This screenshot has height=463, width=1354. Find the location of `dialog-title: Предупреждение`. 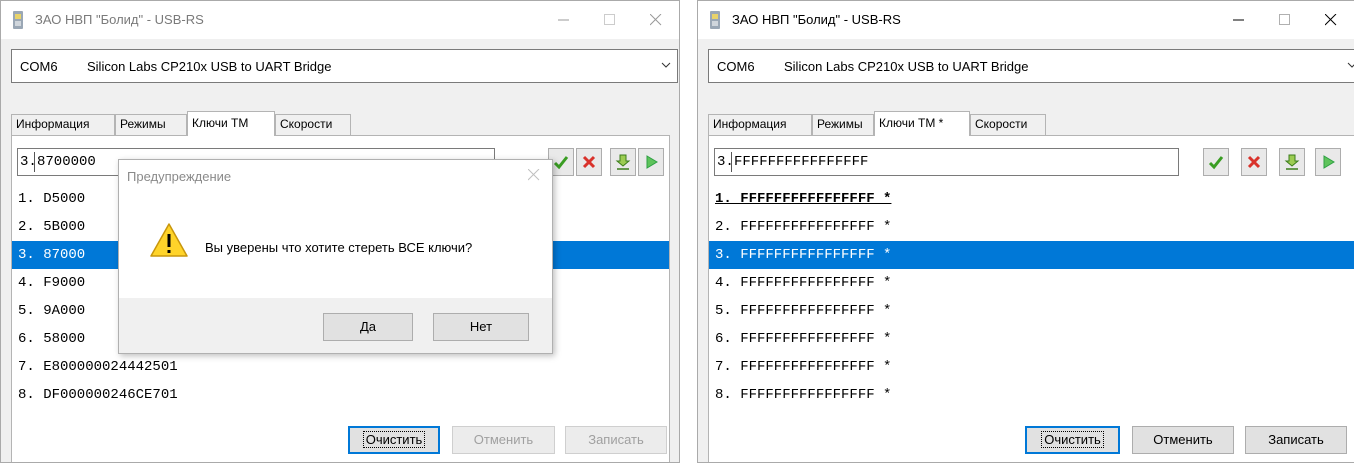

dialog-title: Предупреждение is located at coordinates (179, 176).